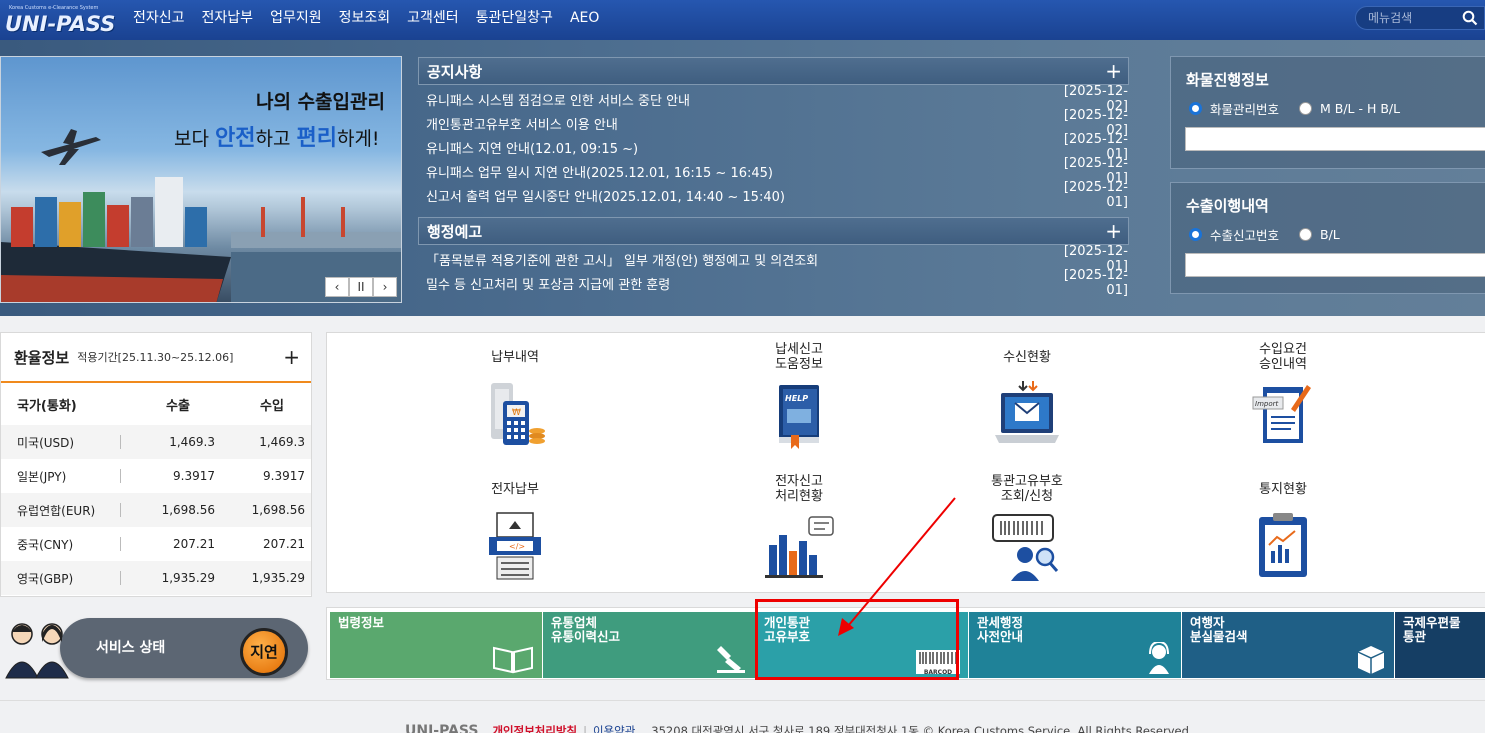 The height and width of the screenshot is (733, 1485). Describe the element at coordinates (796, 398) in the screenshot. I see `svg-text: HELP` at that location.